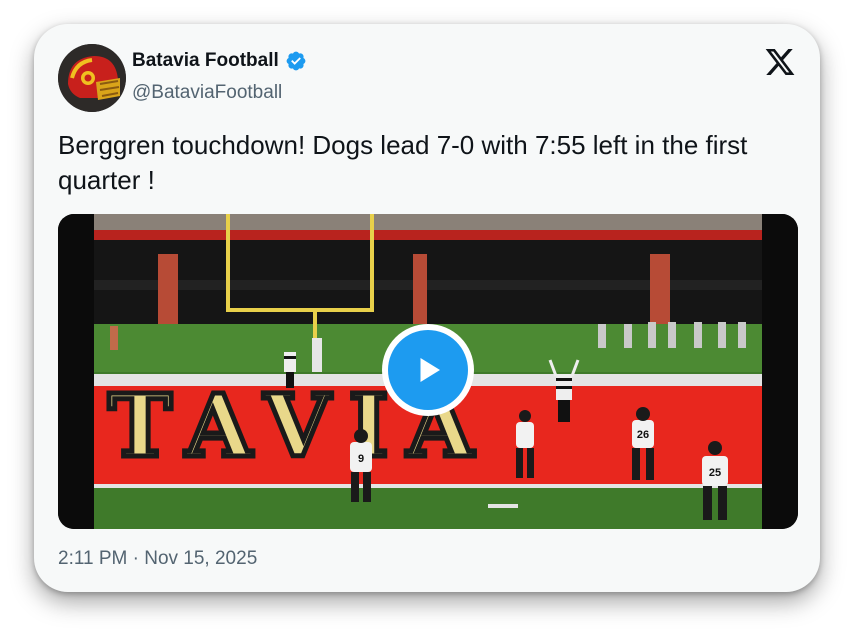 This screenshot has height=635, width=854. I want to click on play-button, so click(428, 370).